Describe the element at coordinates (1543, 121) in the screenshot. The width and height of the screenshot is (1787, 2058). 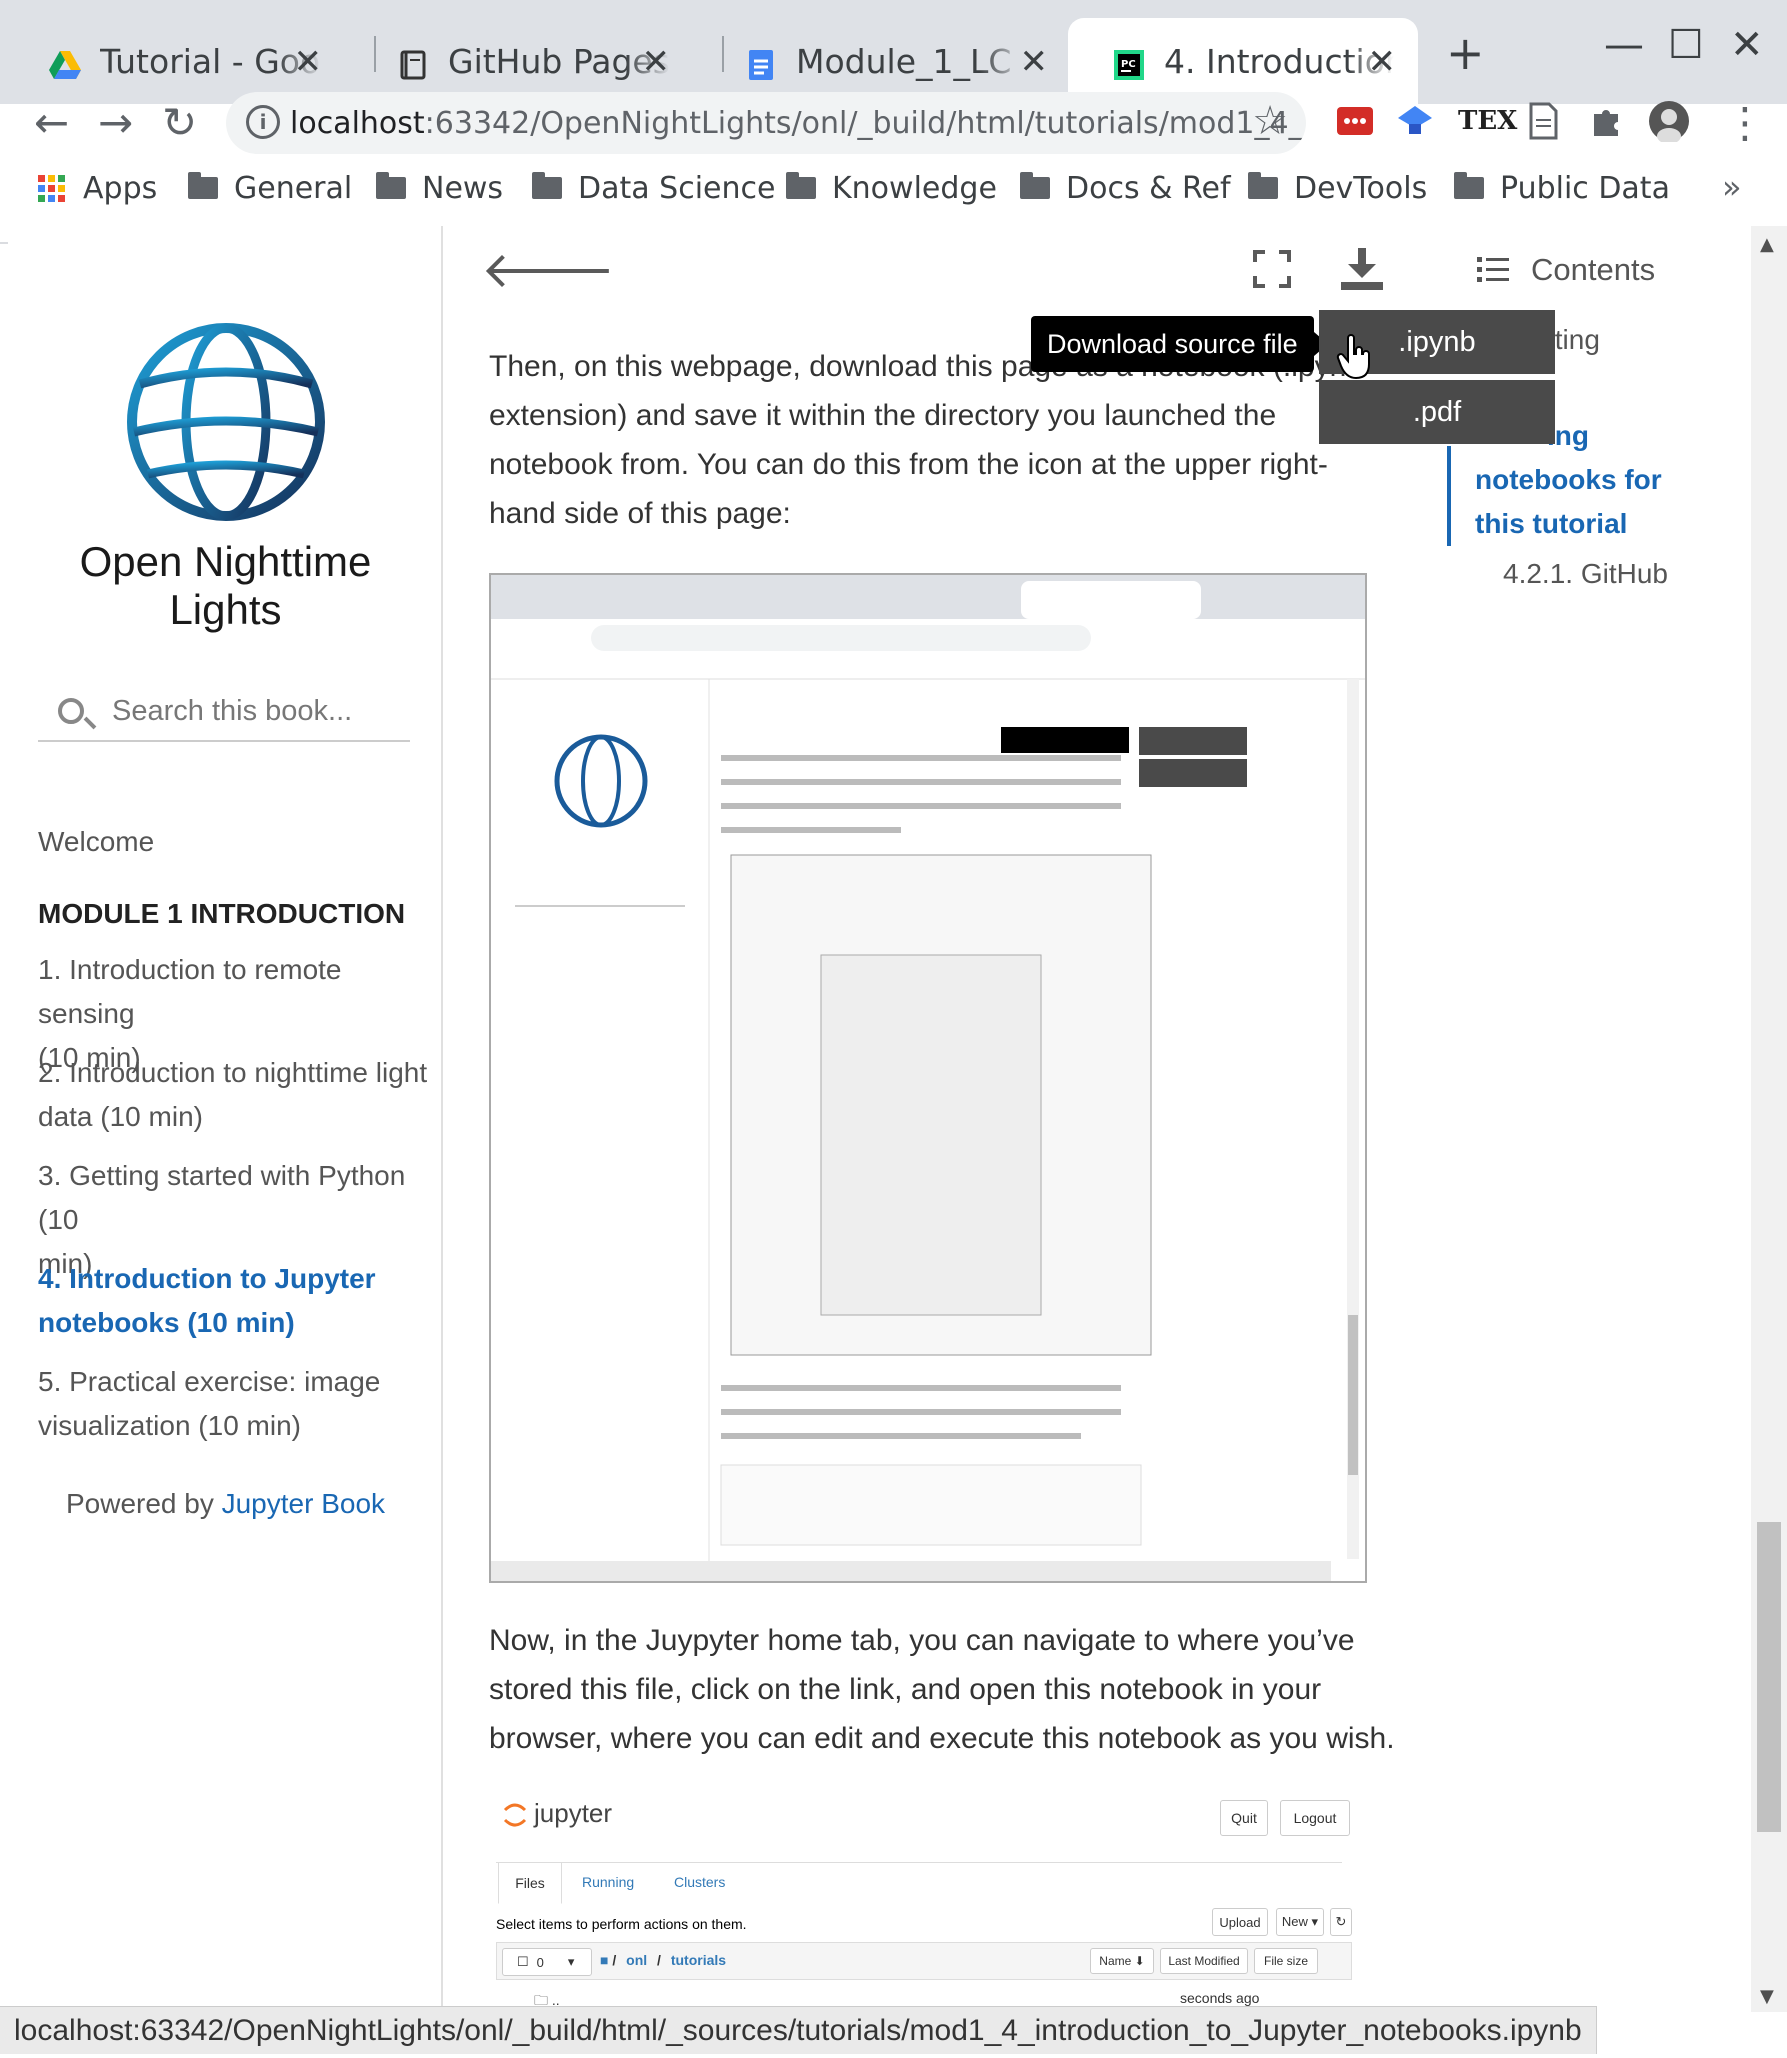
I see `document-extension-icon` at that location.